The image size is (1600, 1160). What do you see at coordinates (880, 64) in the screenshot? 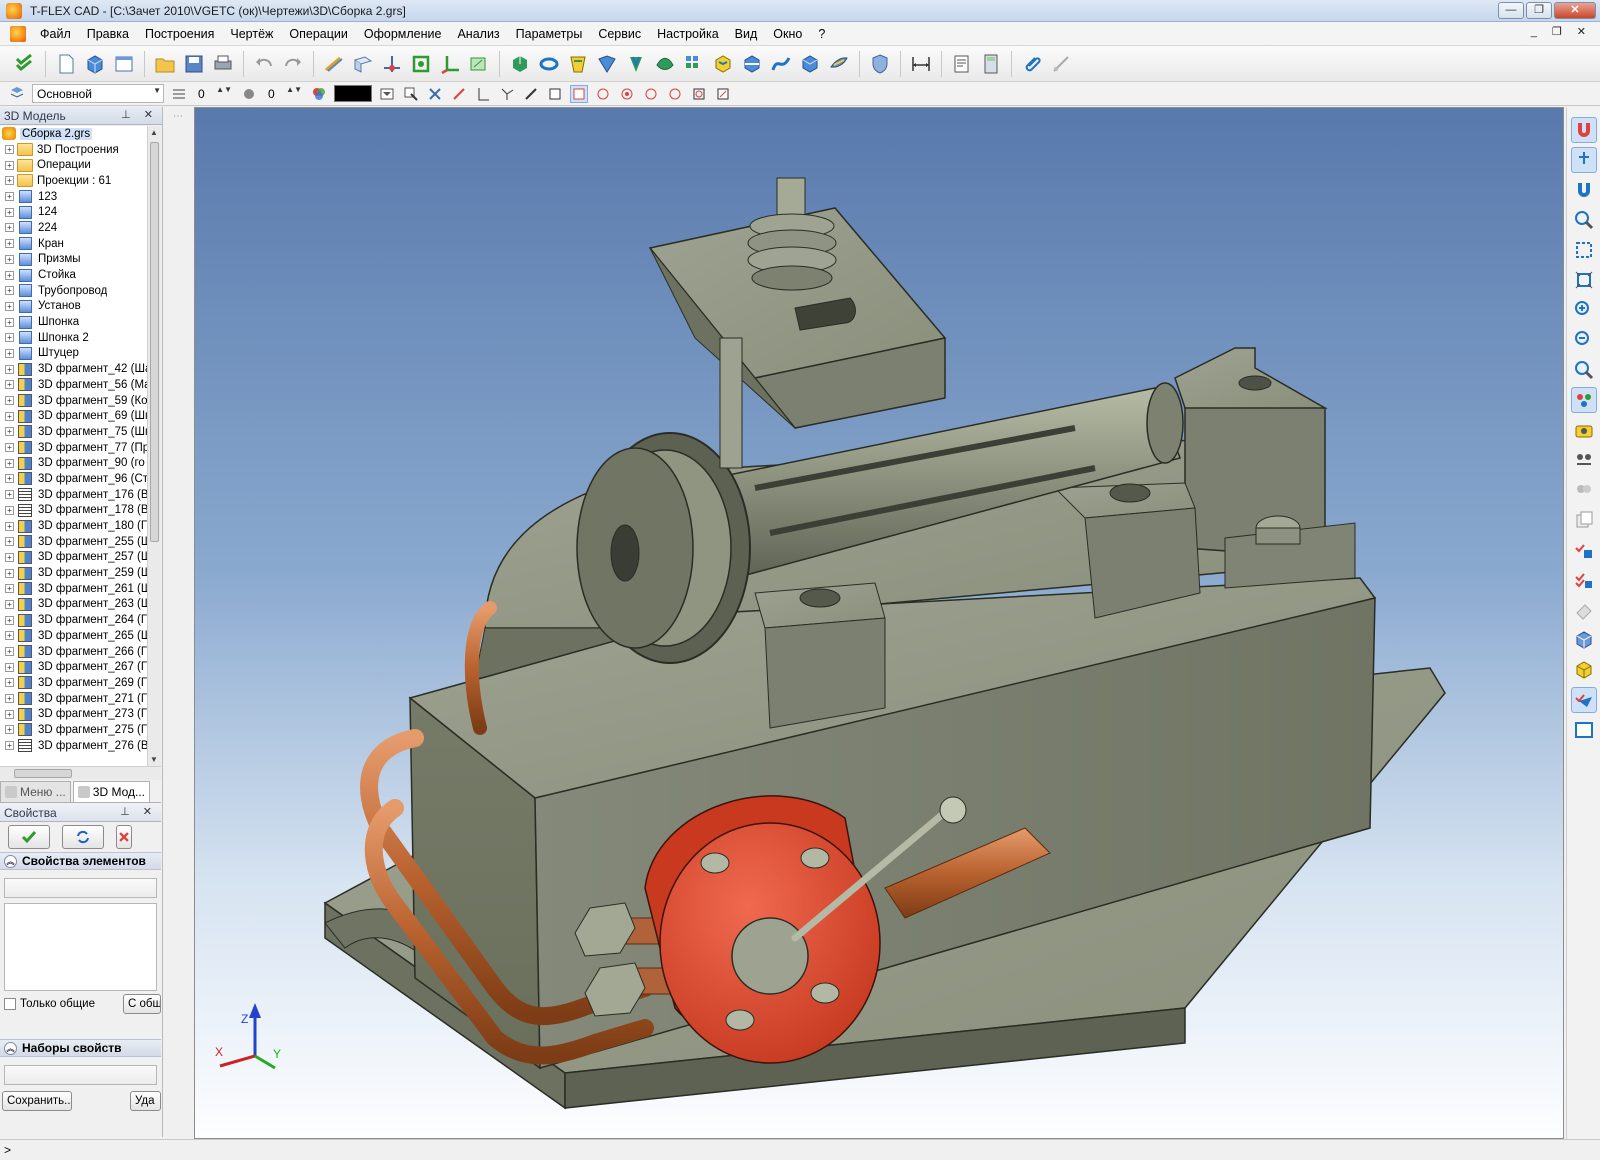
I see `shield-icon` at bounding box center [880, 64].